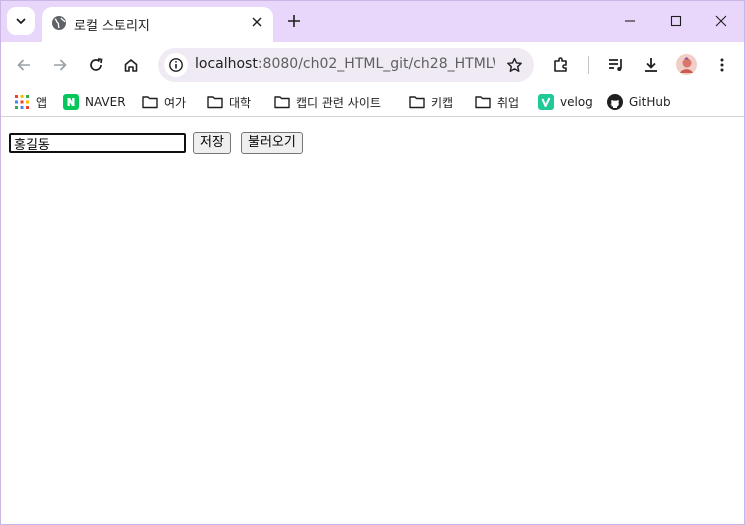 Image resolution: width=745 pixels, height=525 pixels. I want to click on minimize-button, so click(630, 21).